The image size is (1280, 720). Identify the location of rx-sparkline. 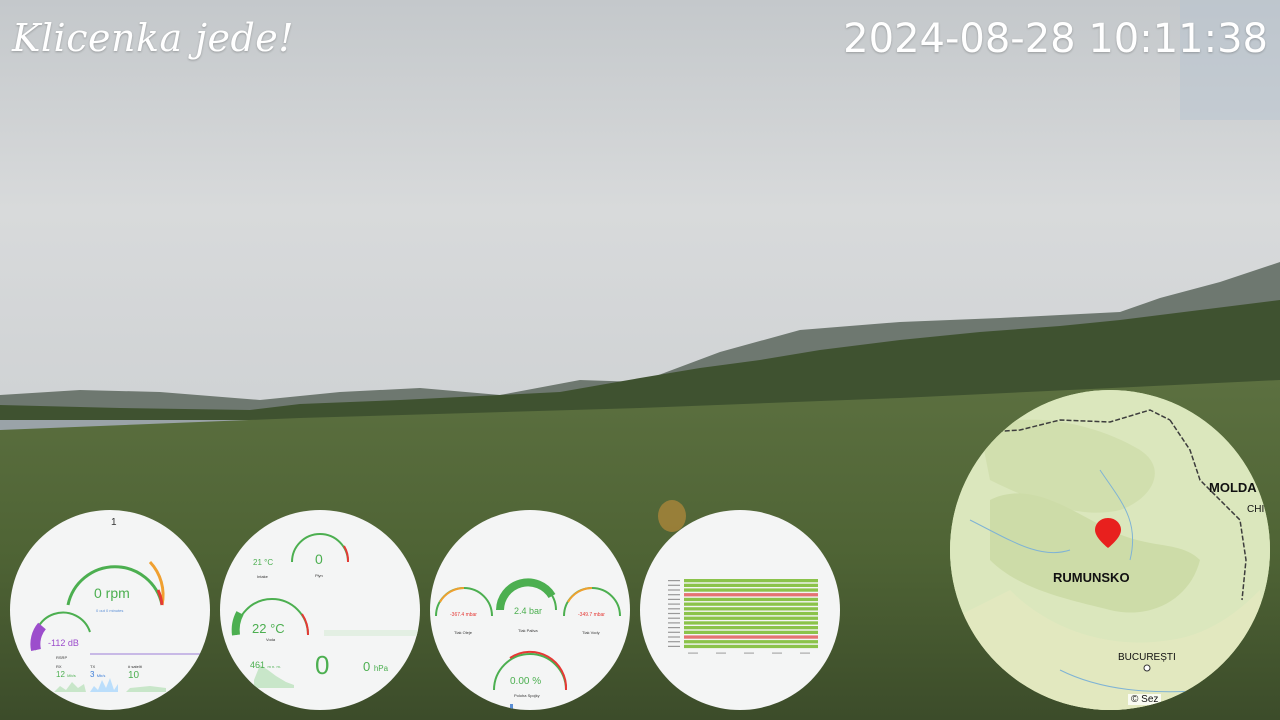
(70, 687).